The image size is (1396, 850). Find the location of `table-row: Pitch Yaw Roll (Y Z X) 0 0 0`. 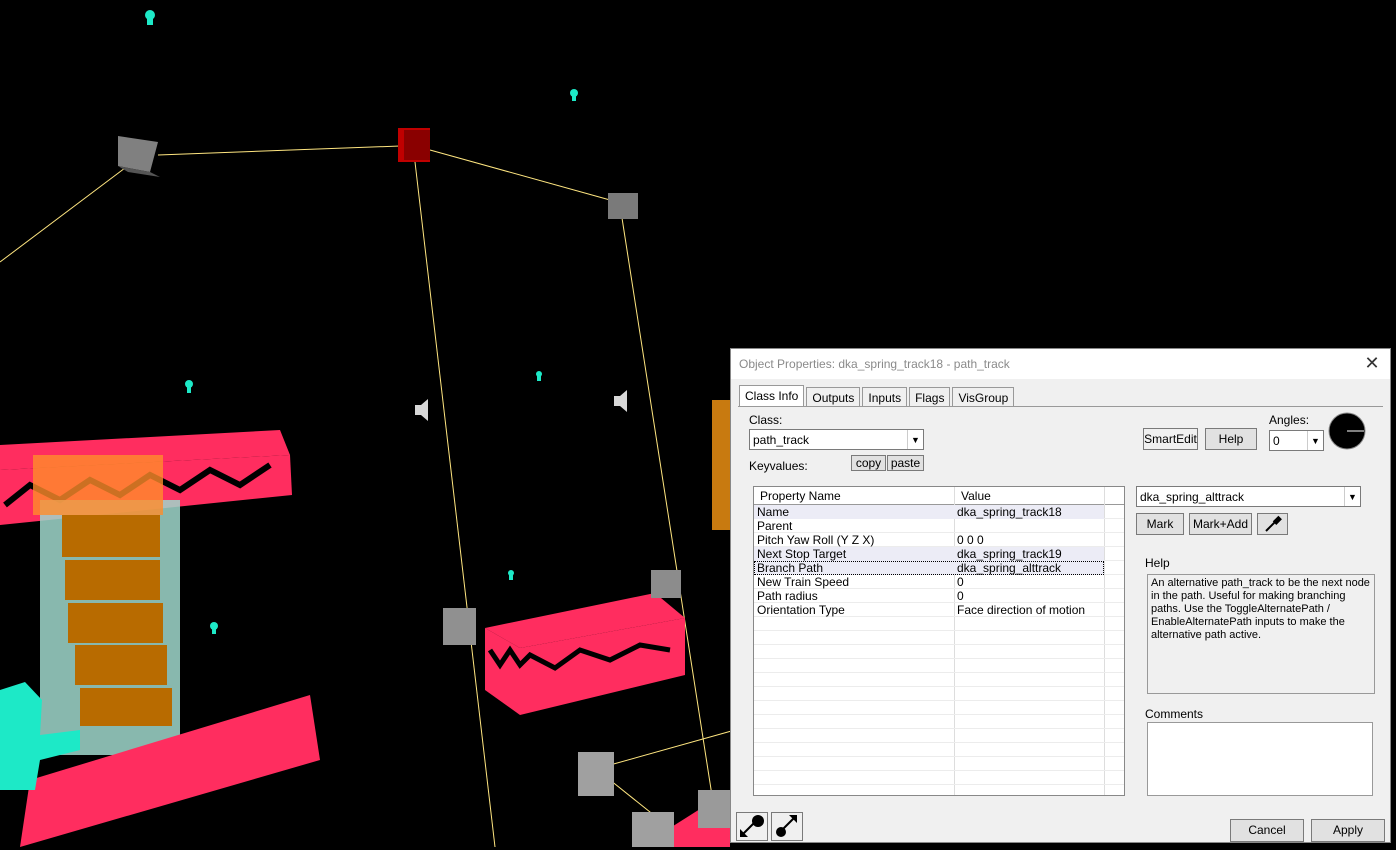

table-row: Pitch Yaw Roll (Y Z X) 0 0 0 is located at coordinates (929, 540).